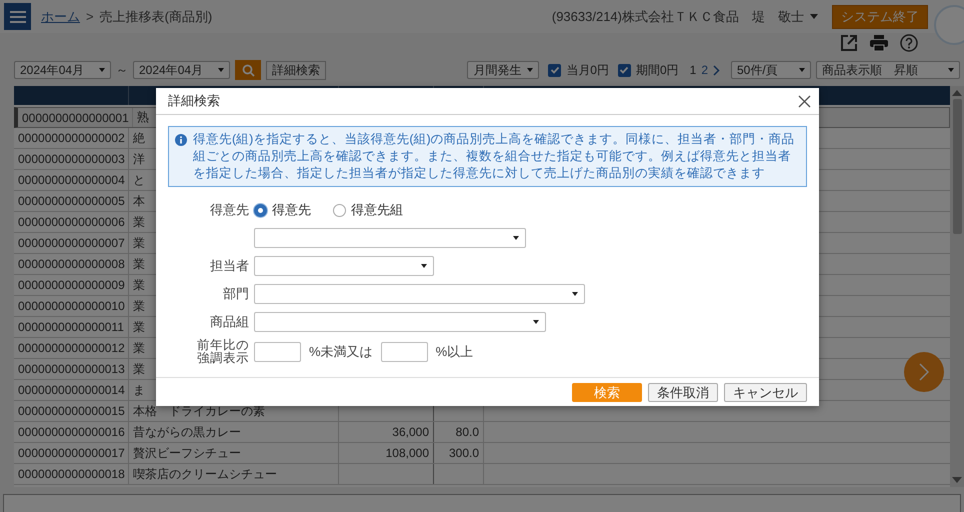 This screenshot has height=512, width=964. What do you see at coordinates (75, 117) in the screenshot?
I see `table-cell: 0000000000000001` at bounding box center [75, 117].